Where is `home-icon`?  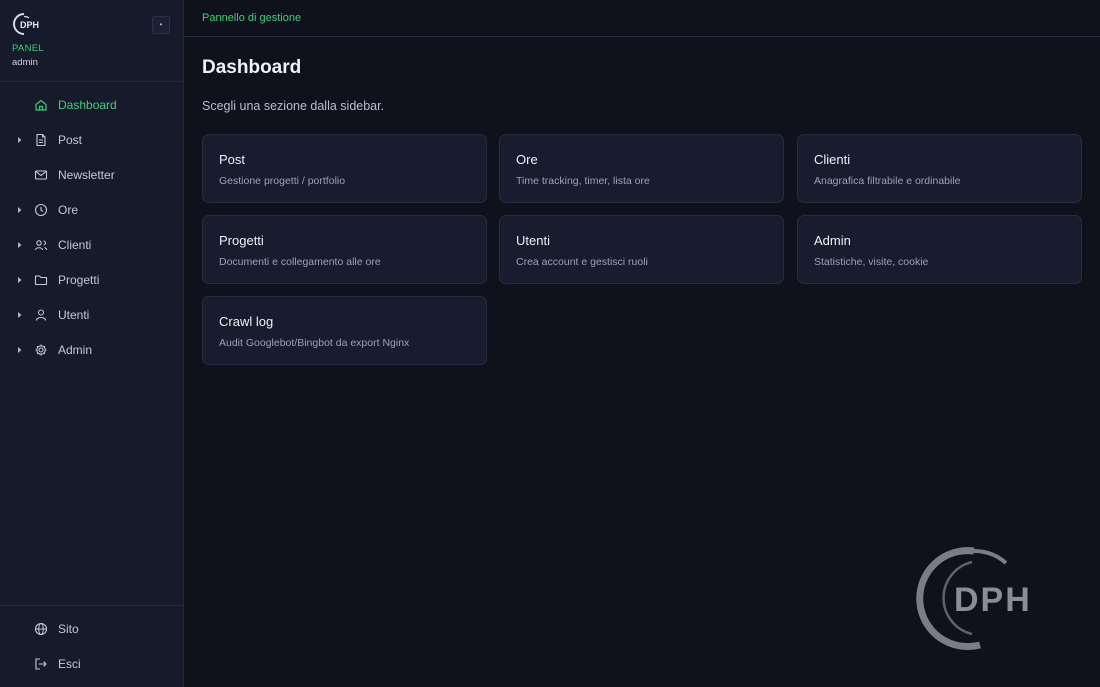 home-icon is located at coordinates (41, 105).